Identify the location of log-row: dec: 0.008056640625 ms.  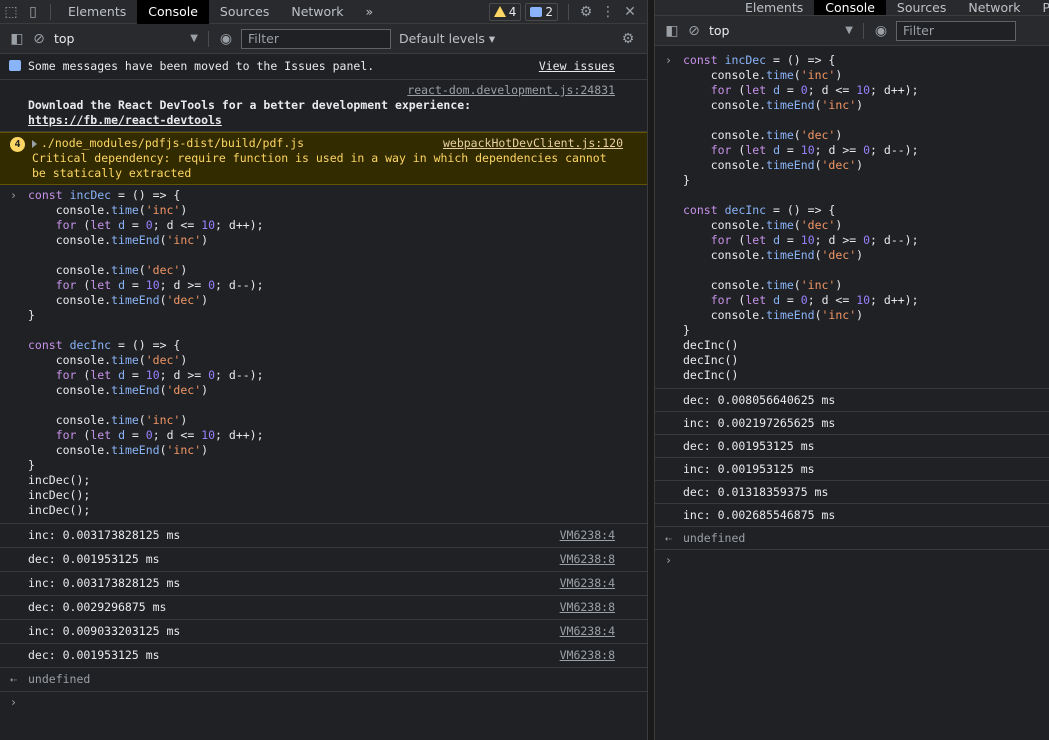
(852, 400).